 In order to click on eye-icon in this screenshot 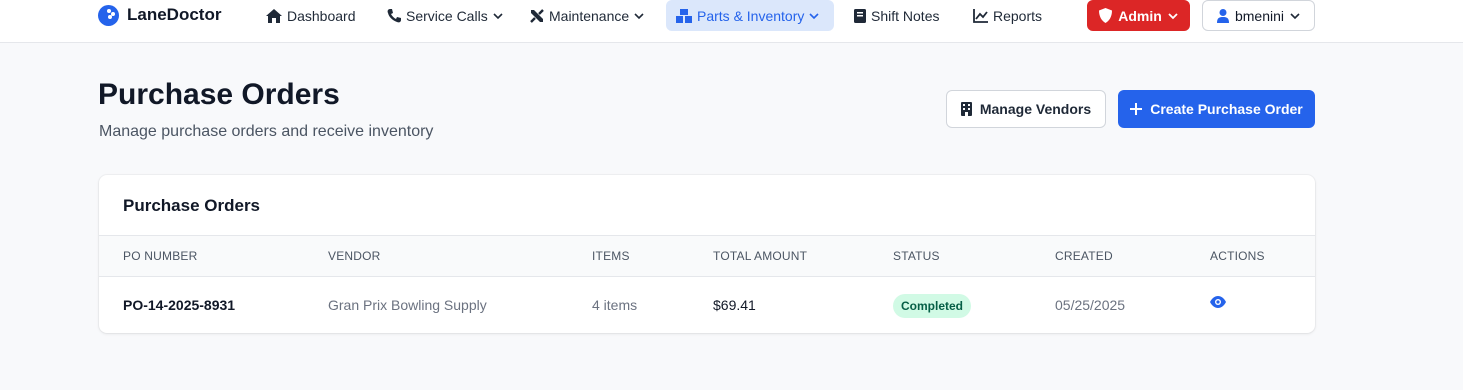, I will do `click(1218, 302)`.